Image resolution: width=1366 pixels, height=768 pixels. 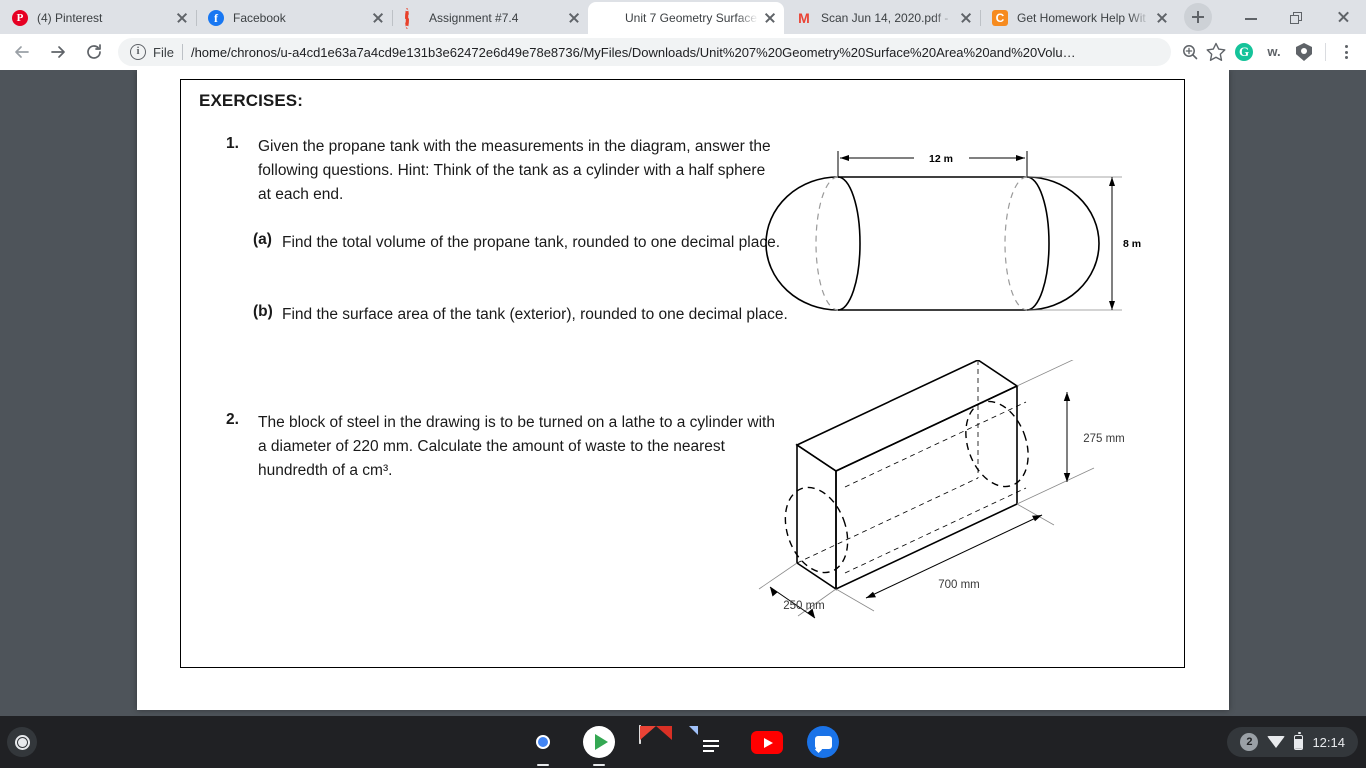 What do you see at coordinates (163, 52) in the screenshot?
I see `url-scheme-label: File` at bounding box center [163, 52].